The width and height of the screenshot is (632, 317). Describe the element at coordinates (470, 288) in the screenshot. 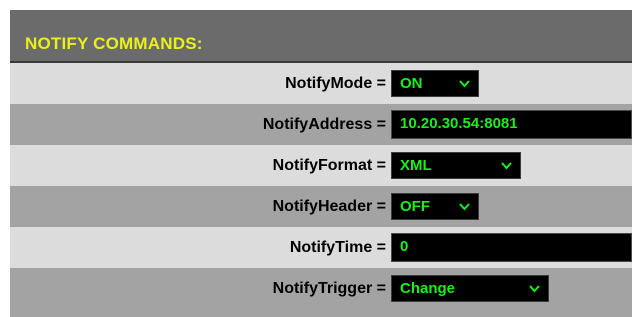

I see `notify-trigger-select: Change` at that location.